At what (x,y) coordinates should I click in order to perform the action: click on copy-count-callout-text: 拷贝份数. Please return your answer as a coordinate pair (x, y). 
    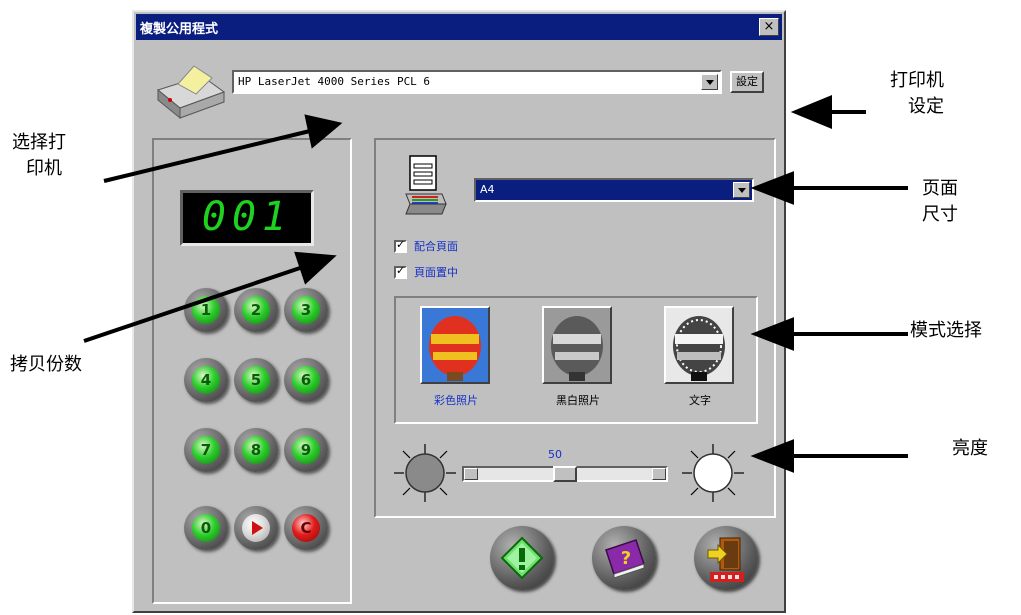
    Looking at the image, I should click on (46, 364).